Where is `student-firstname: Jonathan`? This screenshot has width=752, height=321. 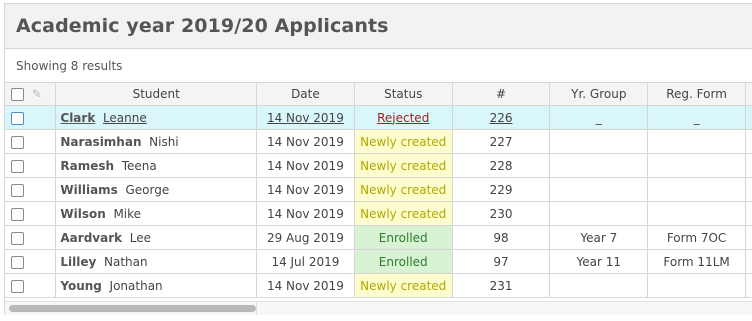
student-firstname: Jonathan is located at coordinates (136, 286).